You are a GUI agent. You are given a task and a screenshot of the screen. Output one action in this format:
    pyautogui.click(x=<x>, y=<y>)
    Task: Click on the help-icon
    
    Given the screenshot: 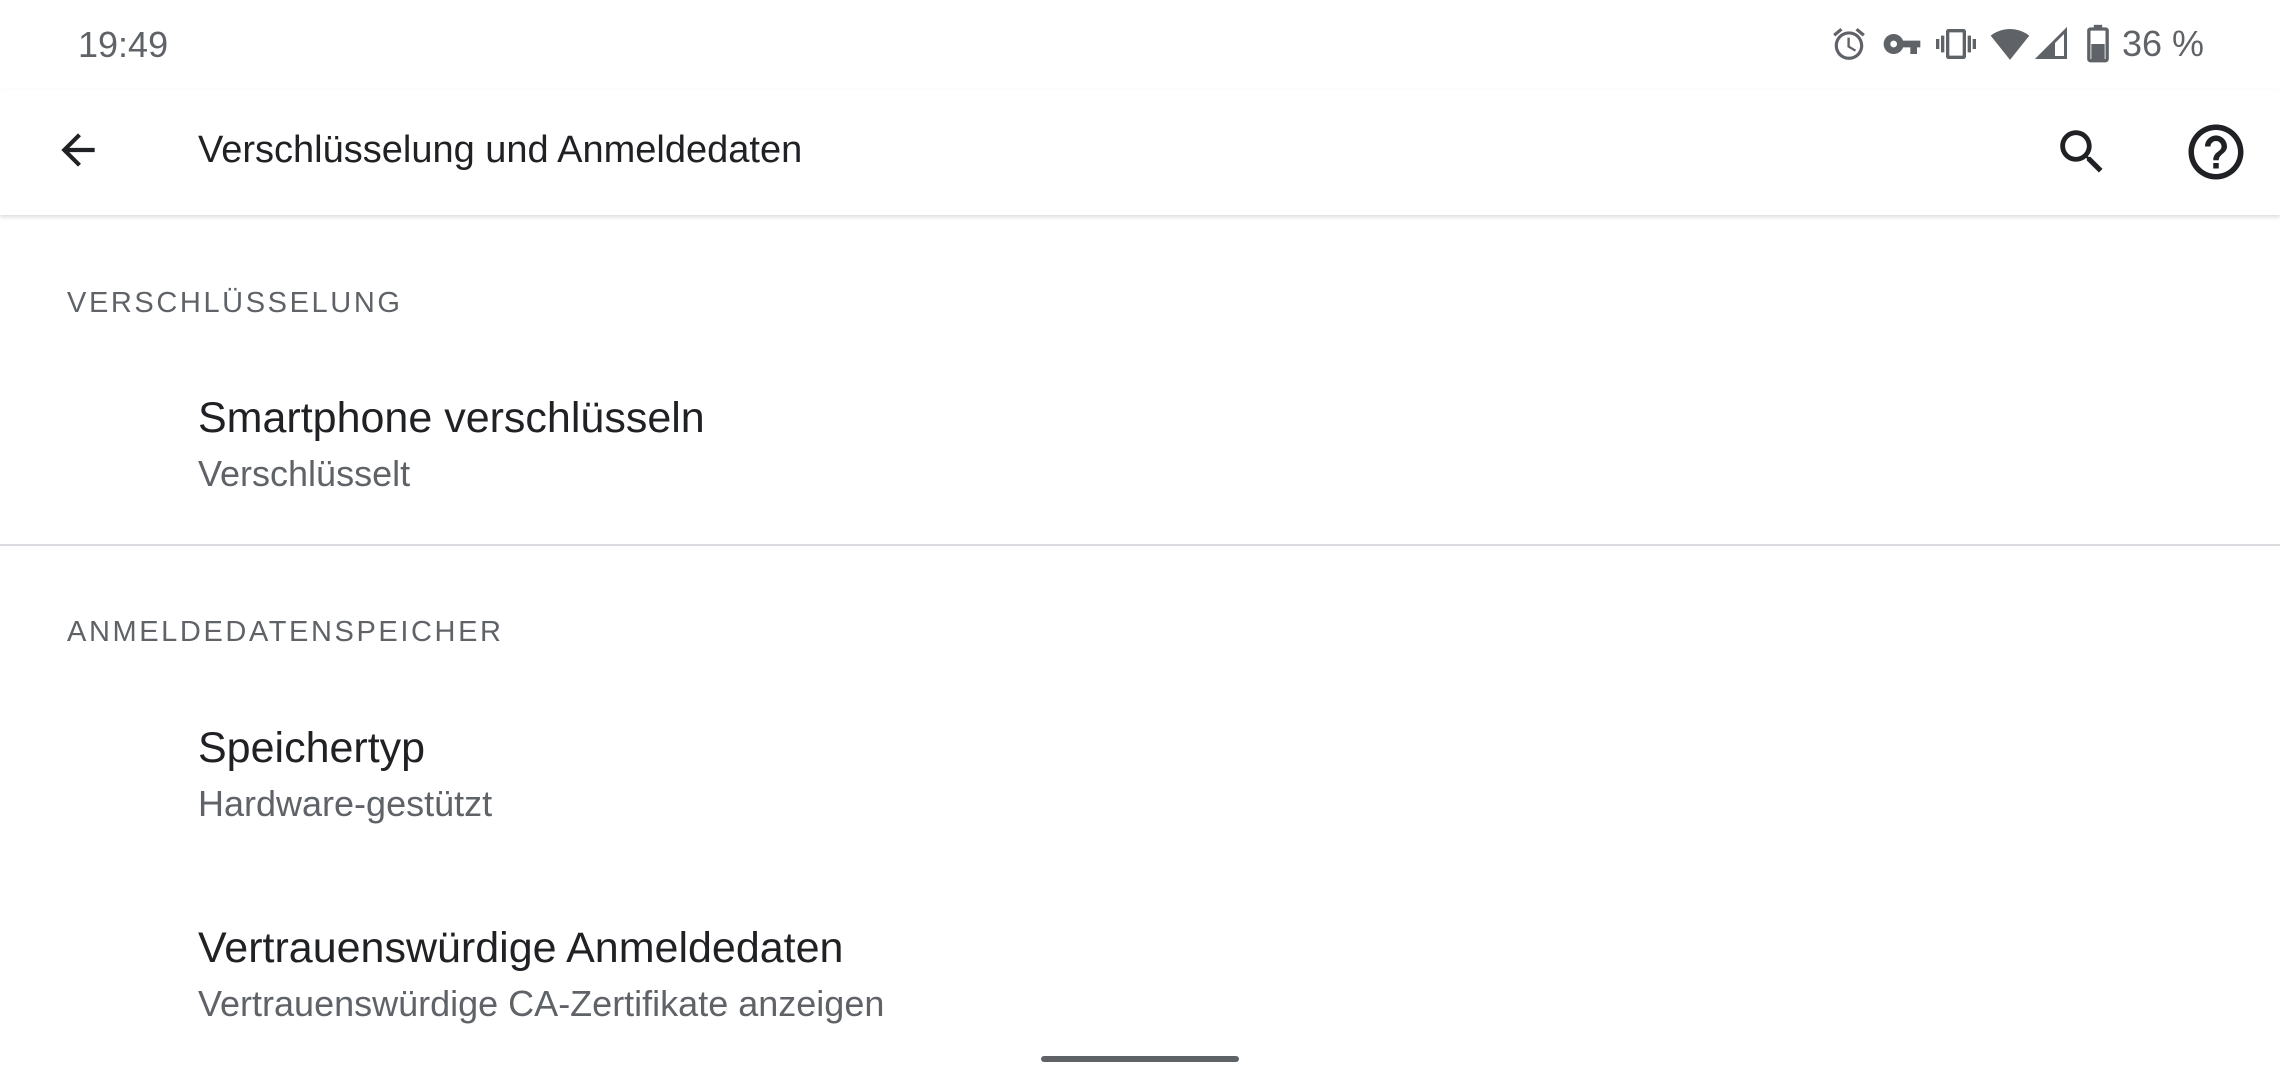 What is the action you would take?
    pyautogui.click(x=2216, y=152)
    